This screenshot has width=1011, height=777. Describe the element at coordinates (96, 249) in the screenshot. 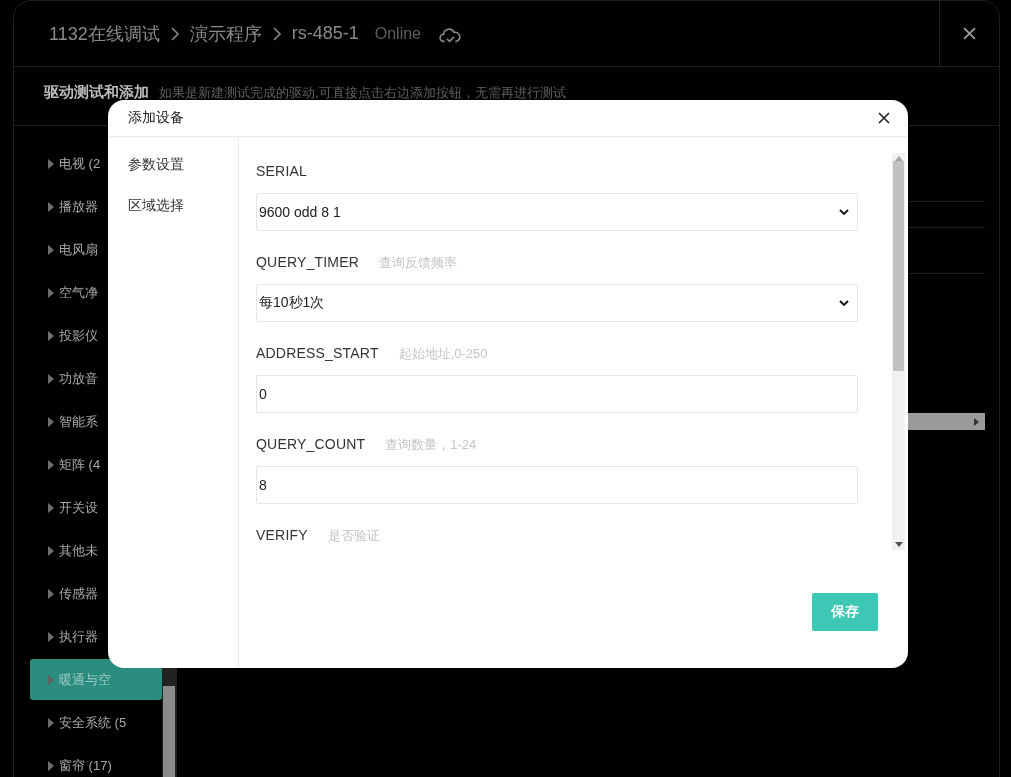

I see `category-item: 电风扇` at that location.